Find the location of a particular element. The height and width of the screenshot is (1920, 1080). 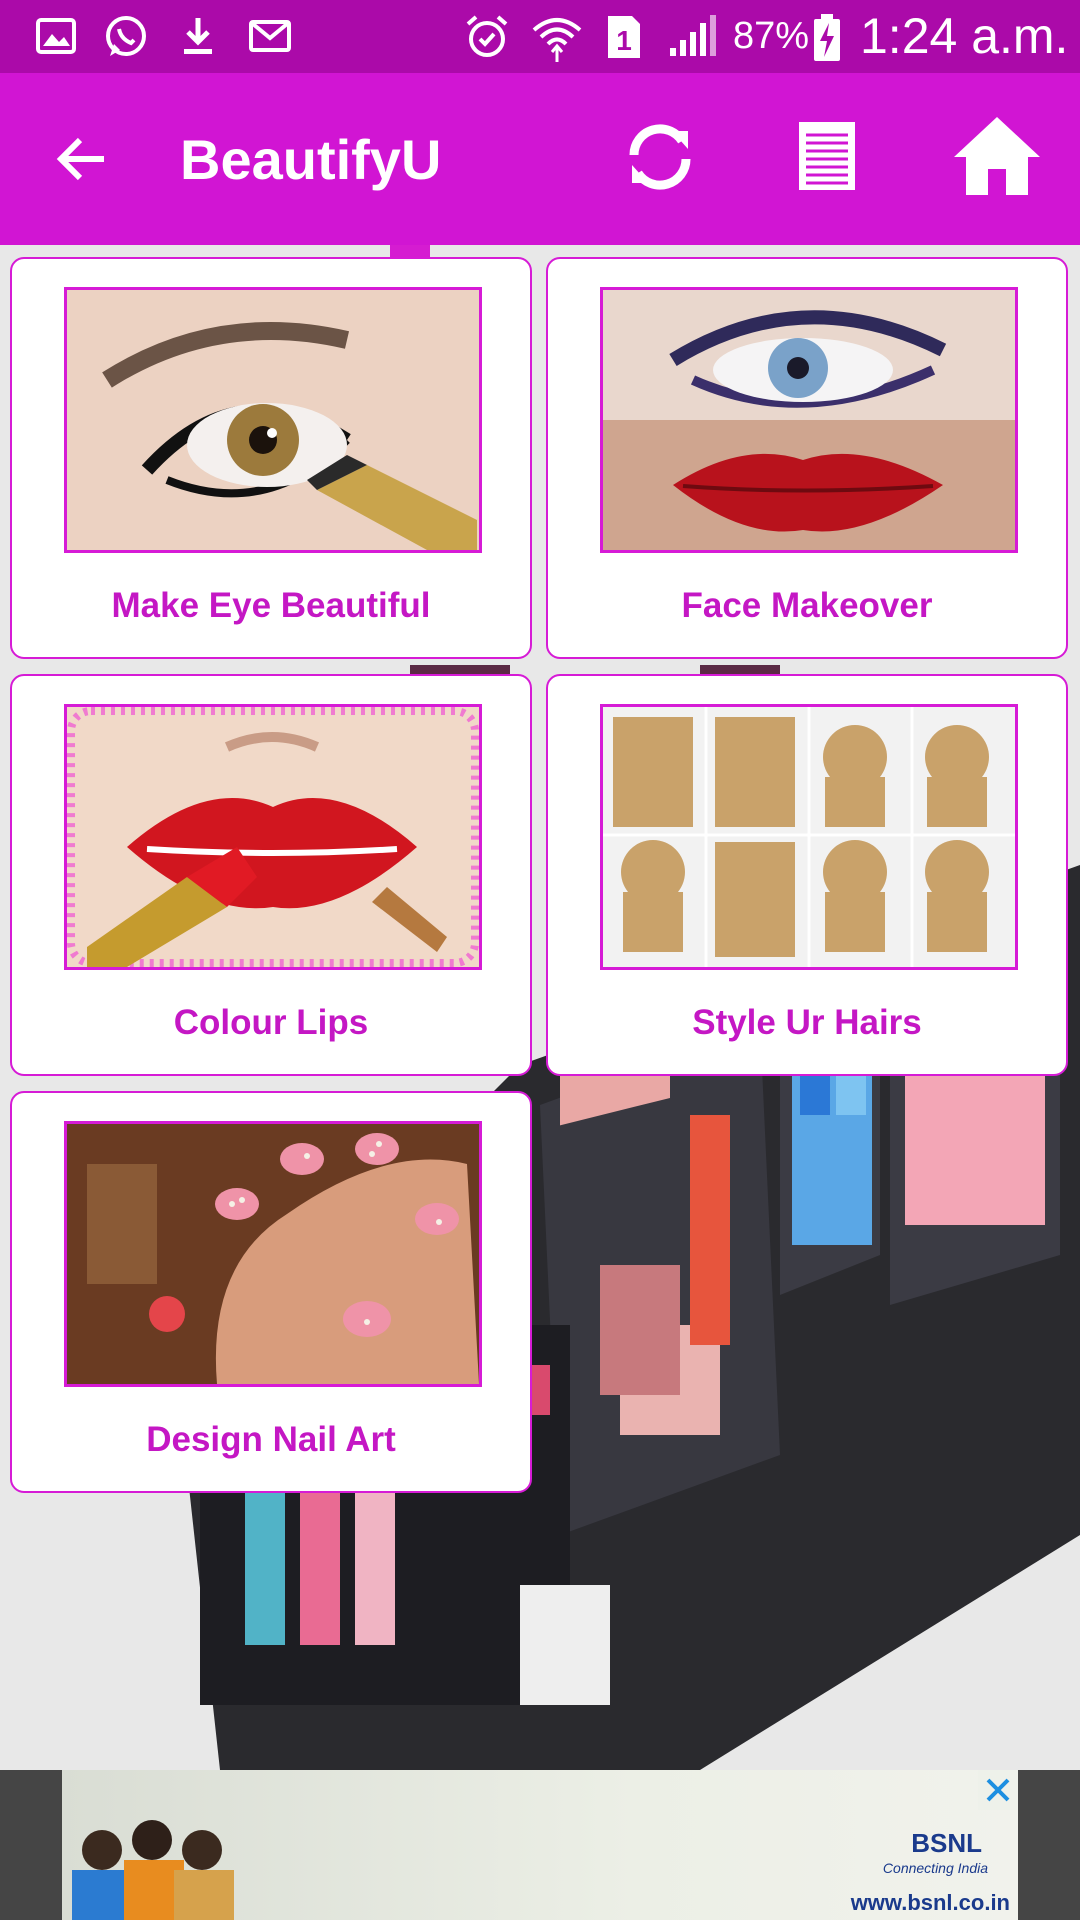

status-bar: 1 87% 1:24 a.m. is located at coordinates (540, 36).